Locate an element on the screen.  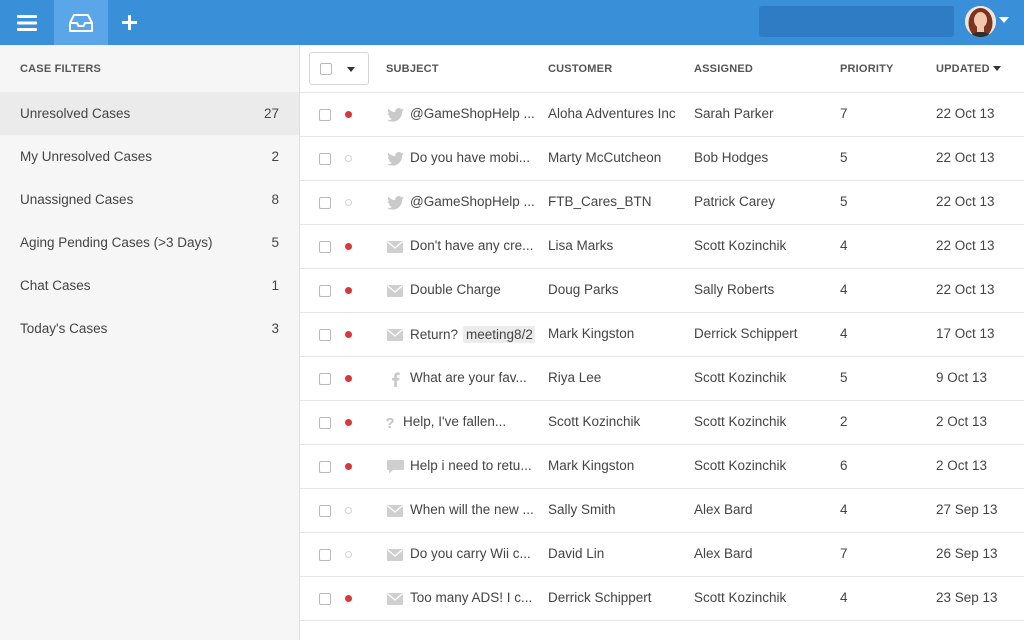
case-customer: Lisa Marks is located at coordinates (618, 245).